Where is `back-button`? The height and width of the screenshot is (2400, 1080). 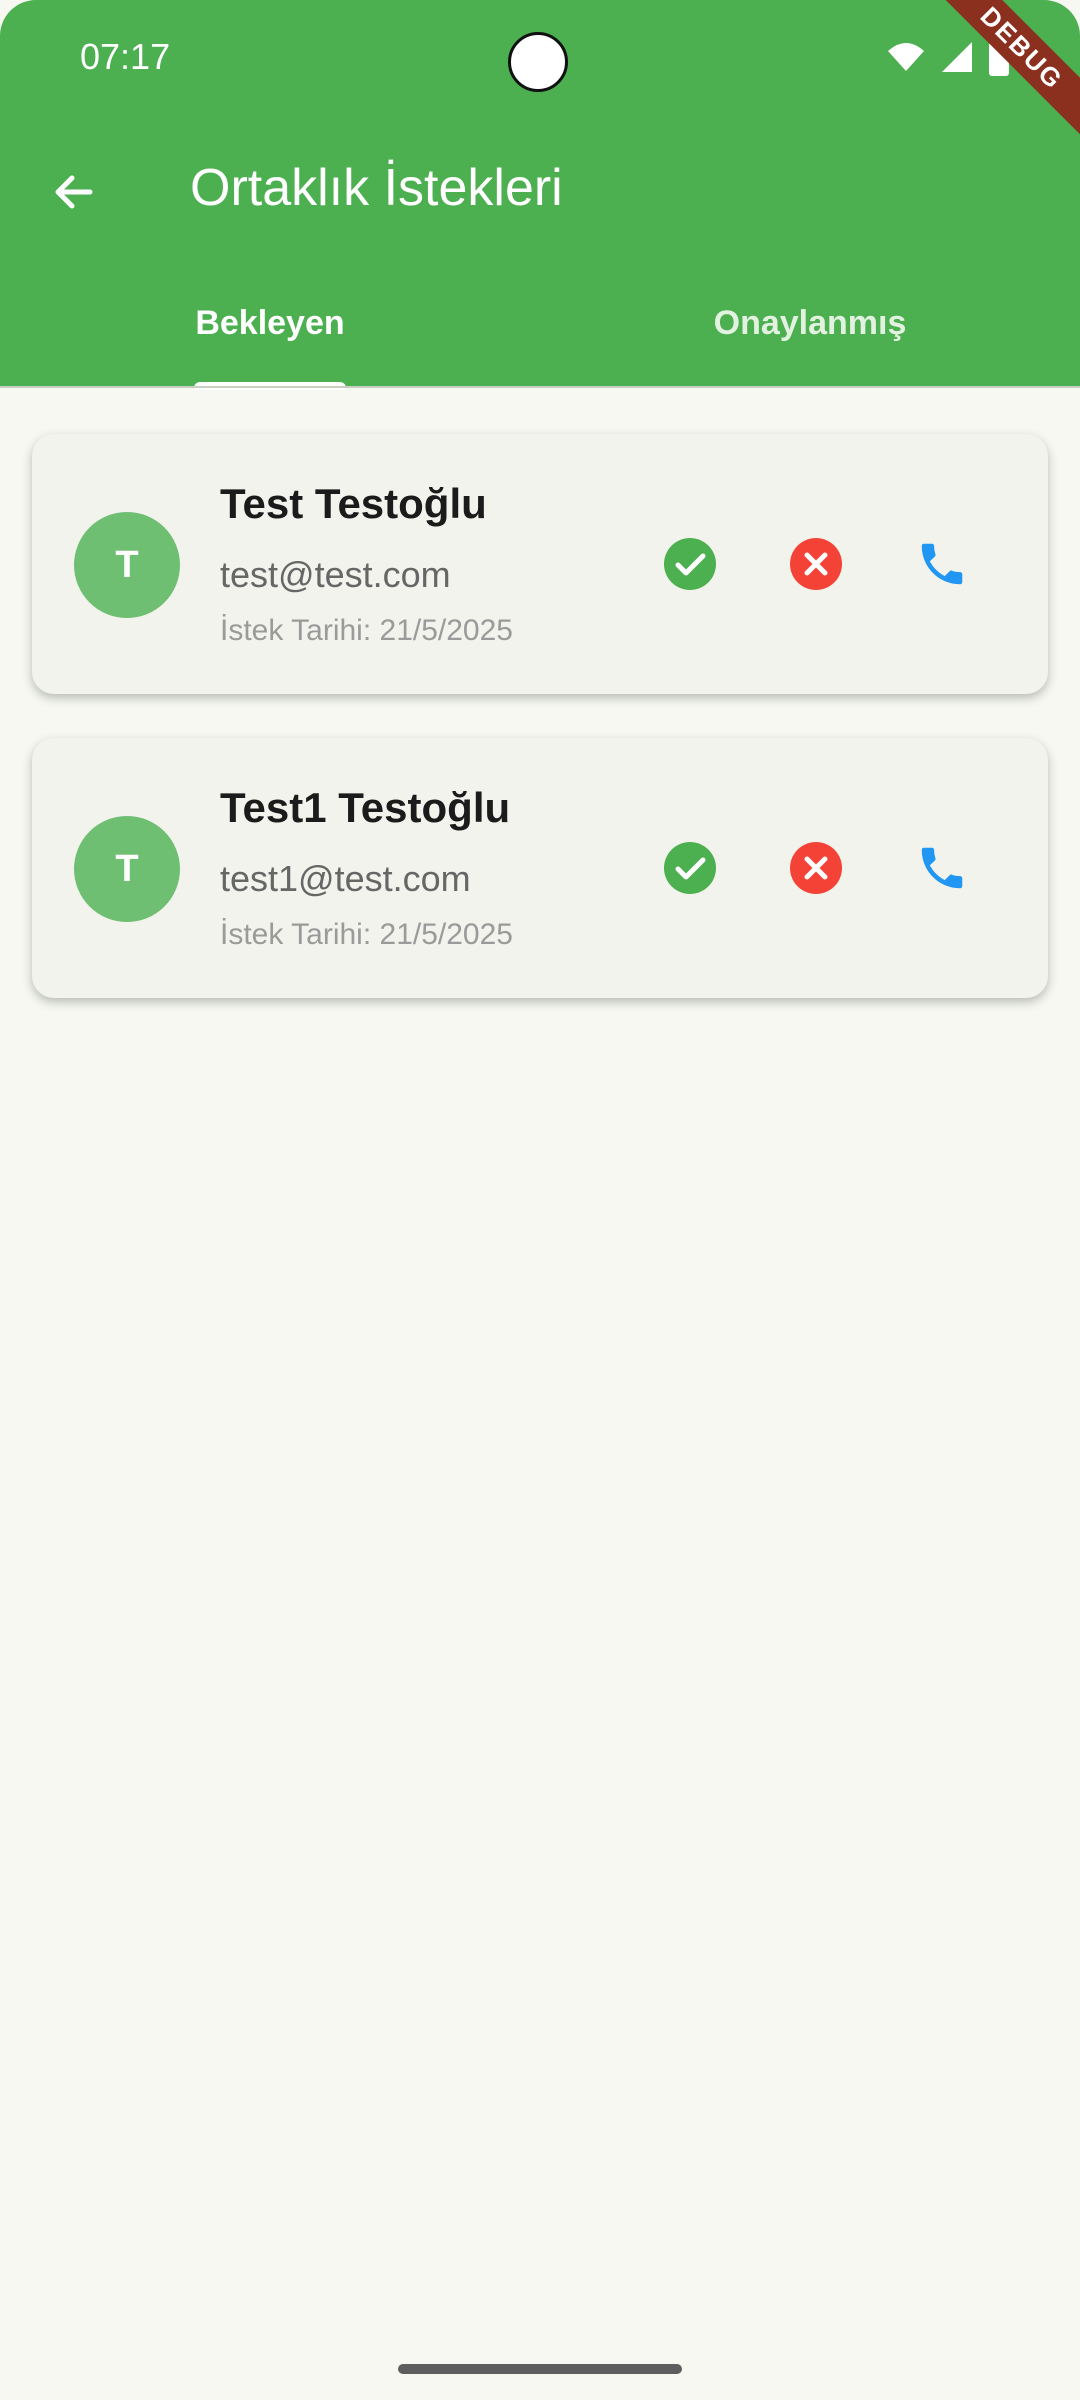 back-button is located at coordinates (74, 192).